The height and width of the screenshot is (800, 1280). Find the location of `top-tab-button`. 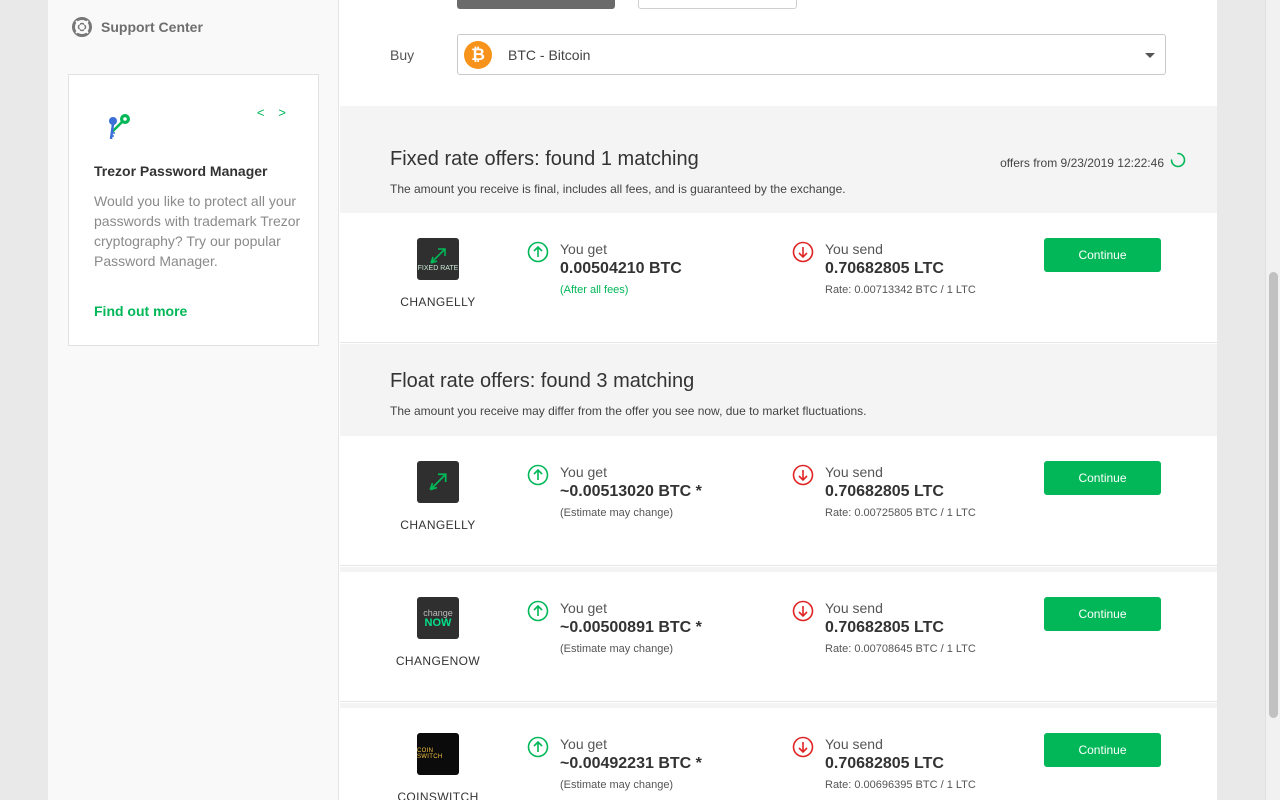

top-tab-button is located at coordinates (717, 4).